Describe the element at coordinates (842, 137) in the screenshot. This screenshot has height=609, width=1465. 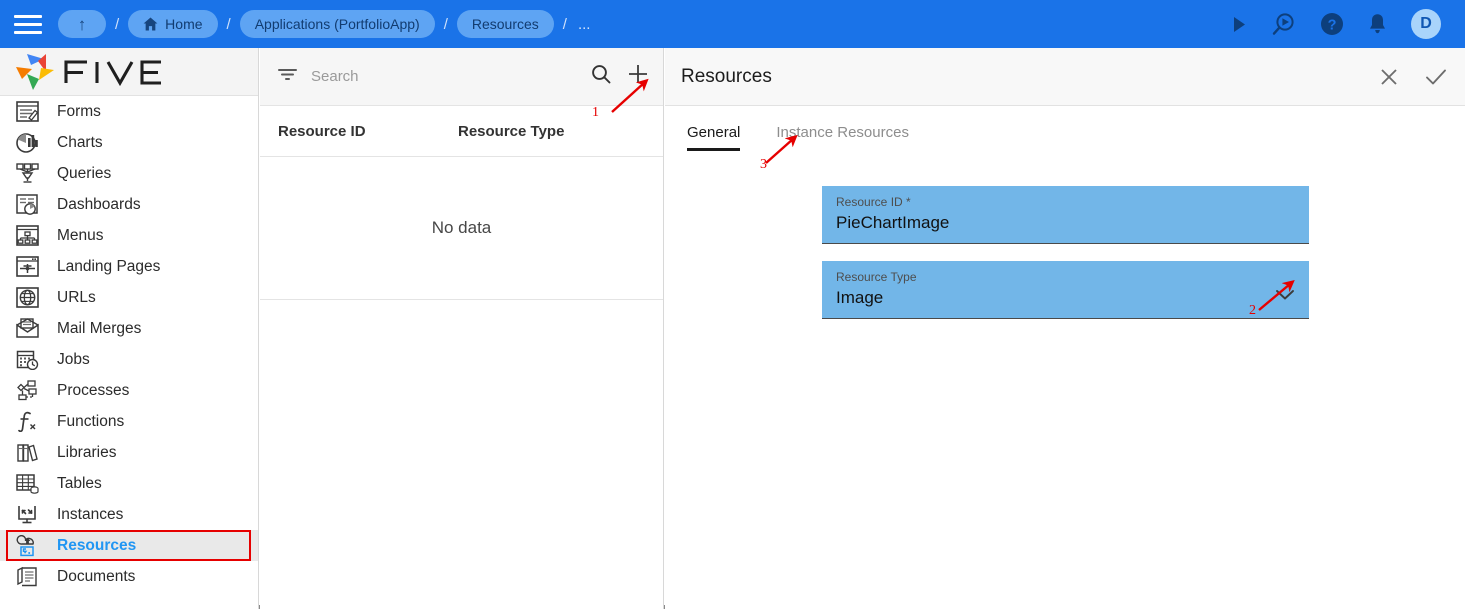
I see `tab-instance-resources: Instance Resources` at that location.